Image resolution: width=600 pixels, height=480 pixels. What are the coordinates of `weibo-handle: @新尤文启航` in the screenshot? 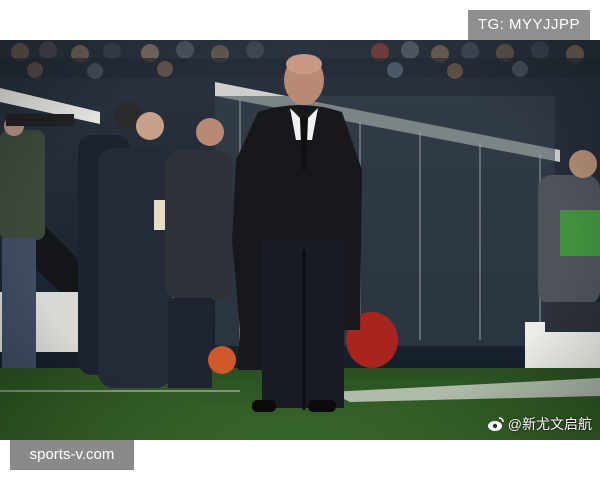 It's located at (549, 424).